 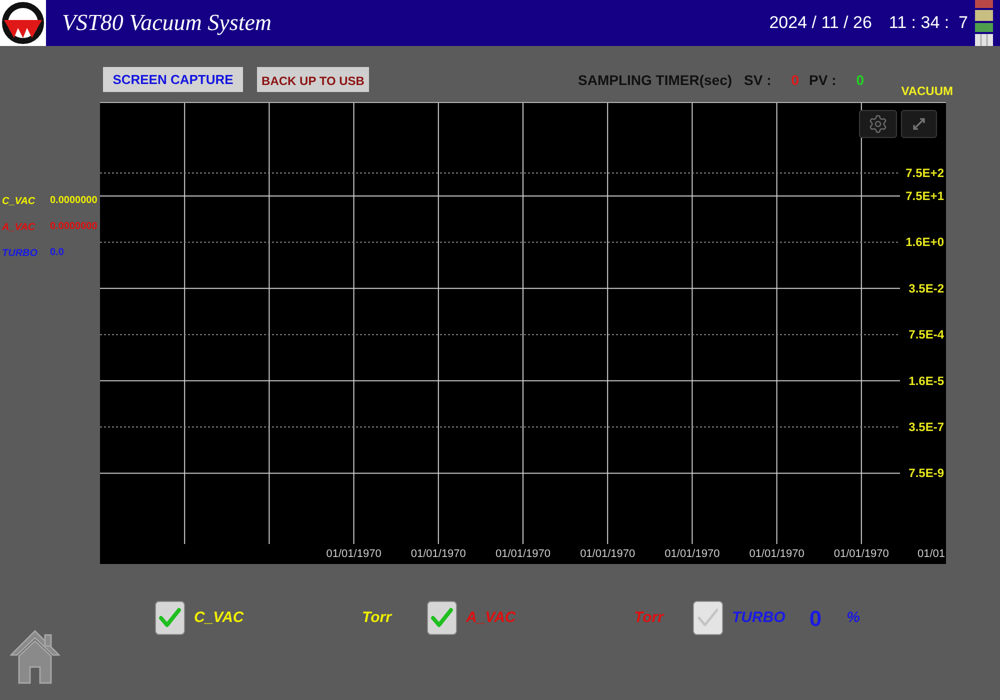 What do you see at coordinates (925, 196) in the screenshot?
I see `y-axis-label: 7.5E+1` at bounding box center [925, 196].